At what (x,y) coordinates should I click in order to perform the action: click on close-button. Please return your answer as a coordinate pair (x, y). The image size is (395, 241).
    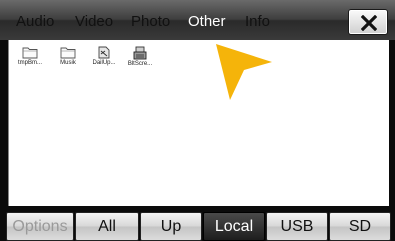
    Looking at the image, I should click on (368, 22).